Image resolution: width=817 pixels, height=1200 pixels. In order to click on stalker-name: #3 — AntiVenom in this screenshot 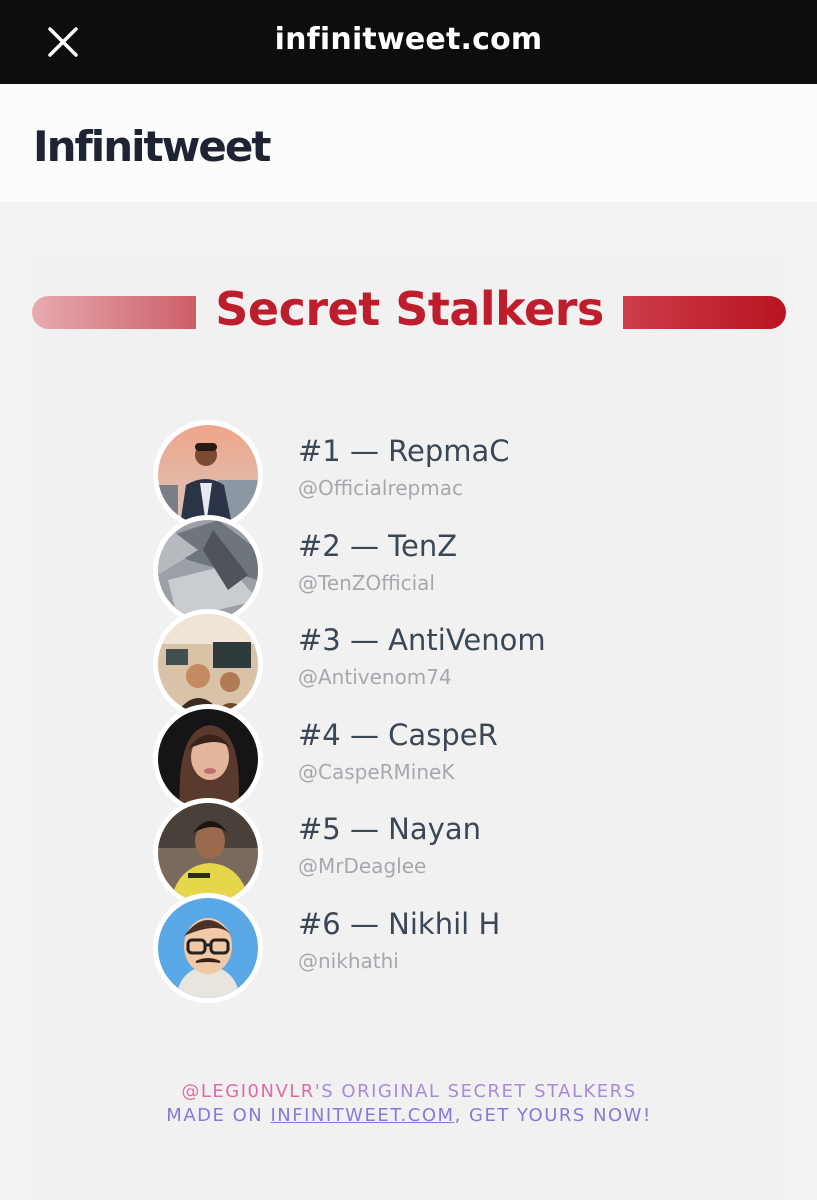, I will do `click(422, 640)`.